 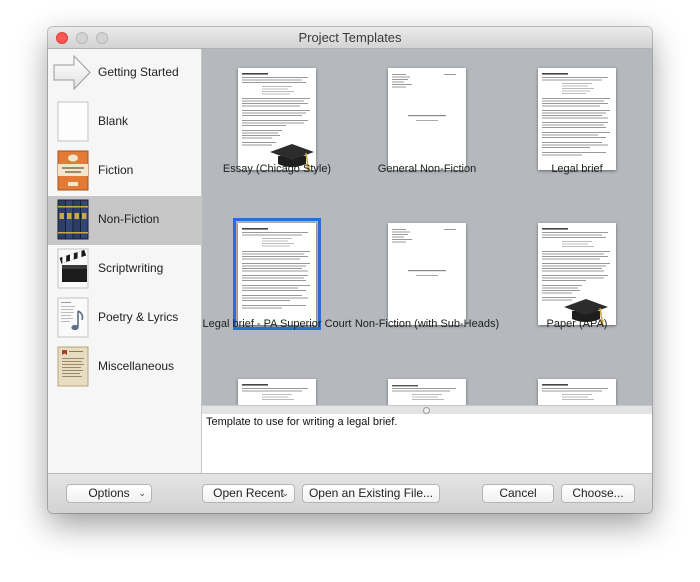 I want to click on sidebar-item-scriptwriting: Scriptwriting, so click(x=124, y=269).